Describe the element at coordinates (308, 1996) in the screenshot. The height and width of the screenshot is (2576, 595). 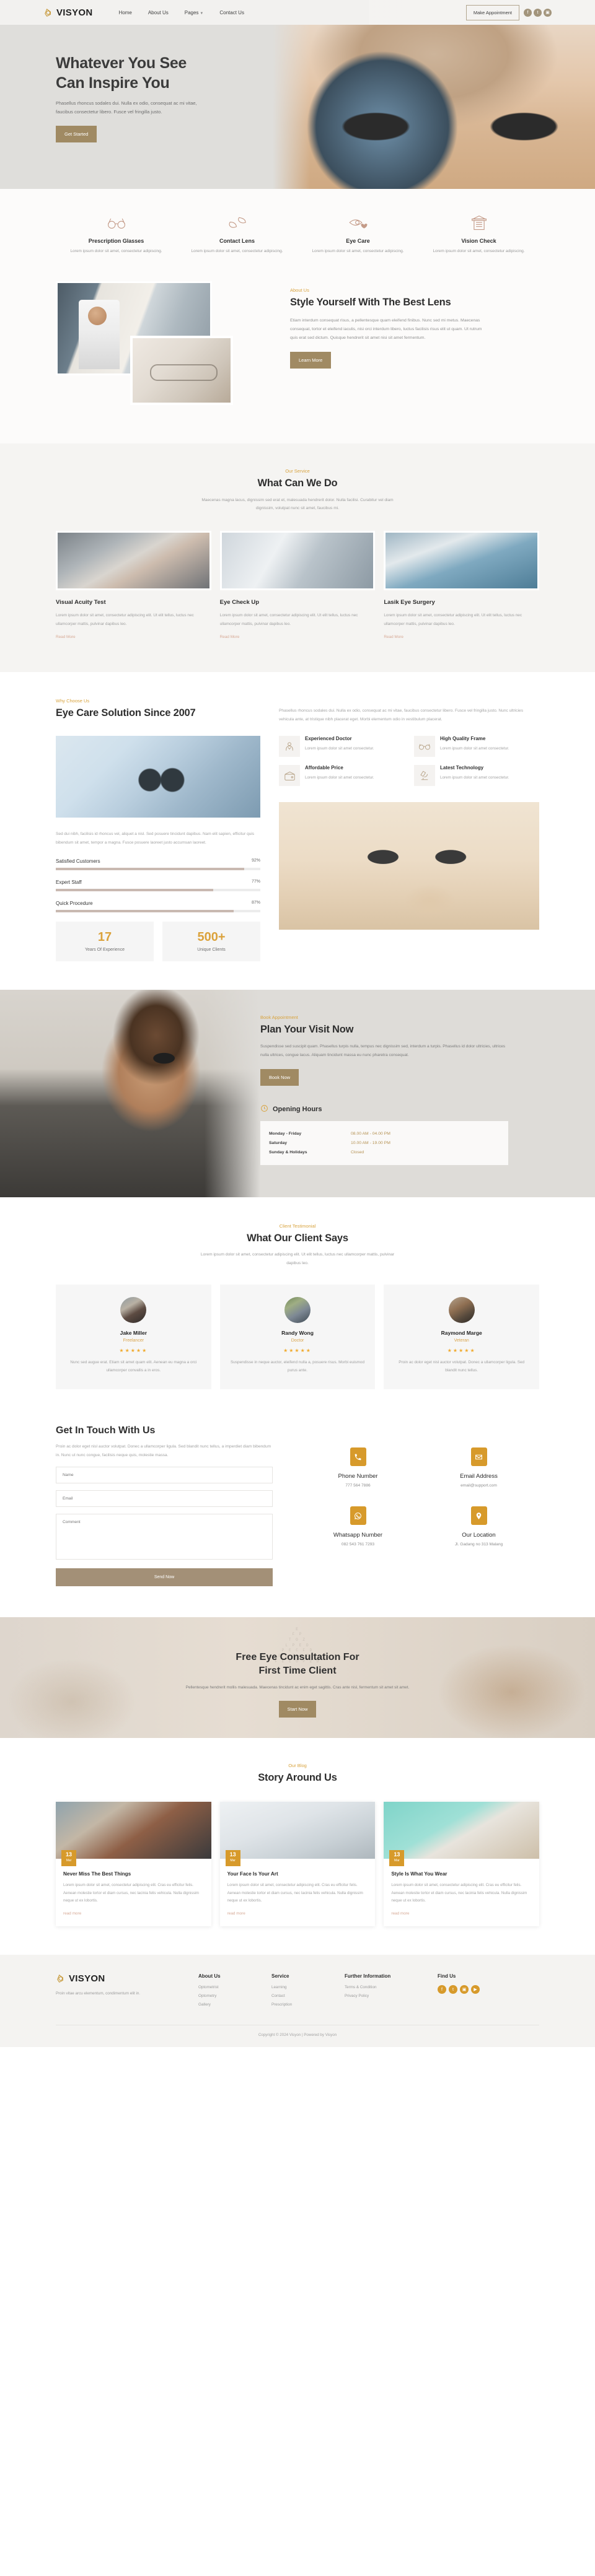
I see `footer-link: Contact` at that location.